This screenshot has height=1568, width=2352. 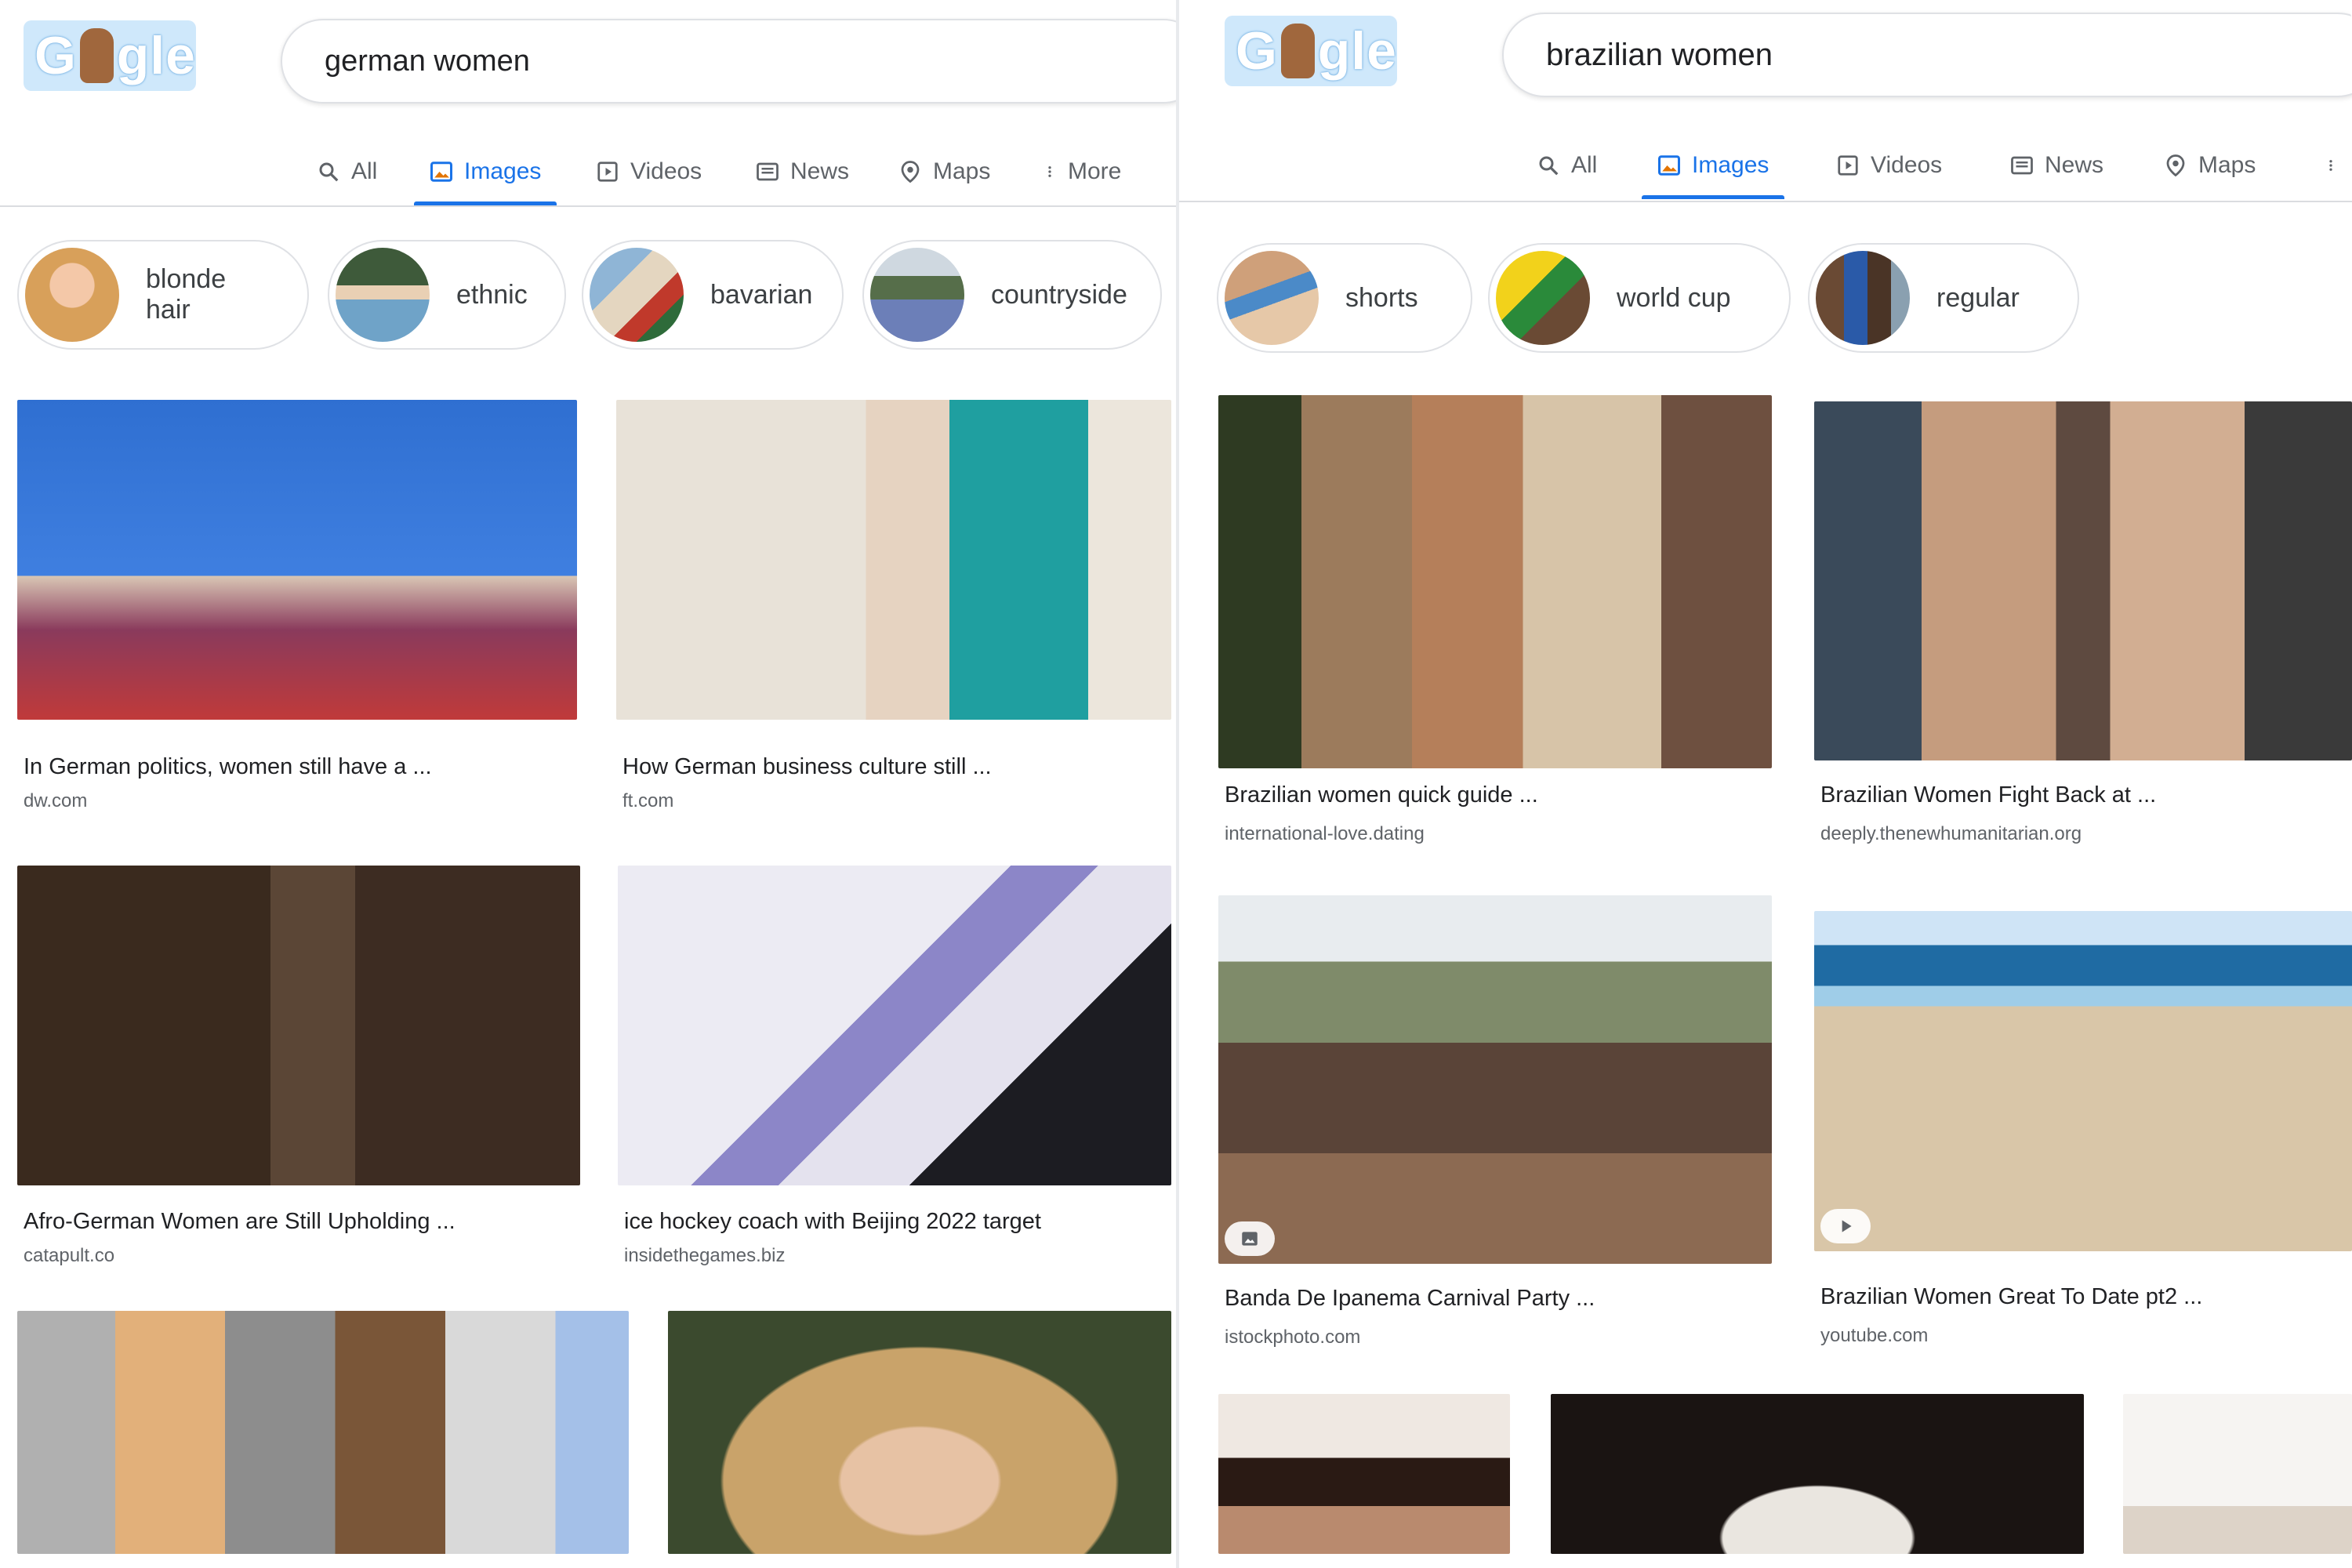 What do you see at coordinates (1012, 295) in the screenshot?
I see `chip-countryside: countryside` at bounding box center [1012, 295].